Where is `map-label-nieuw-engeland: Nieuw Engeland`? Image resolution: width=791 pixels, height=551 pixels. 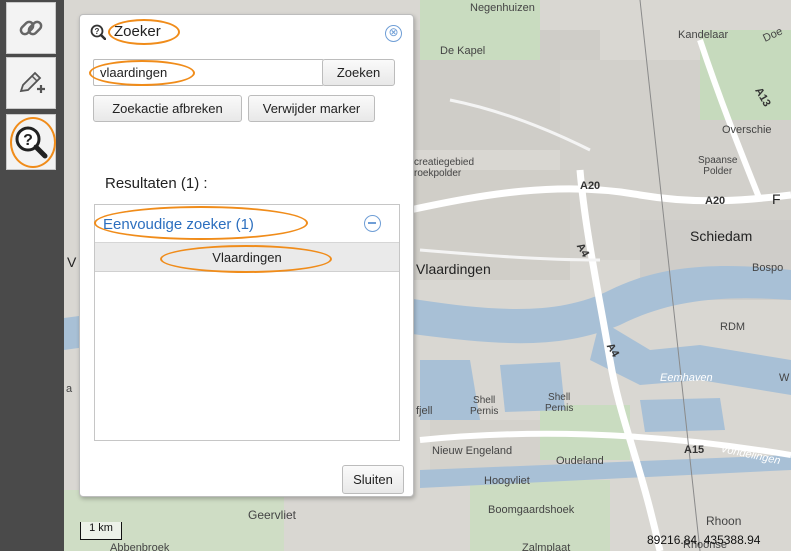
map-label-nieuw-engeland: Nieuw Engeland is located at coordinates (472, 451).